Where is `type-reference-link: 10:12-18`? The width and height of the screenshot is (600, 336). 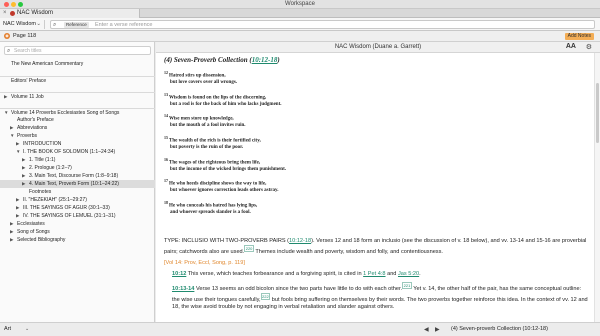 type-reference-link: 10:12-18 is located at coordinates (300, 241).